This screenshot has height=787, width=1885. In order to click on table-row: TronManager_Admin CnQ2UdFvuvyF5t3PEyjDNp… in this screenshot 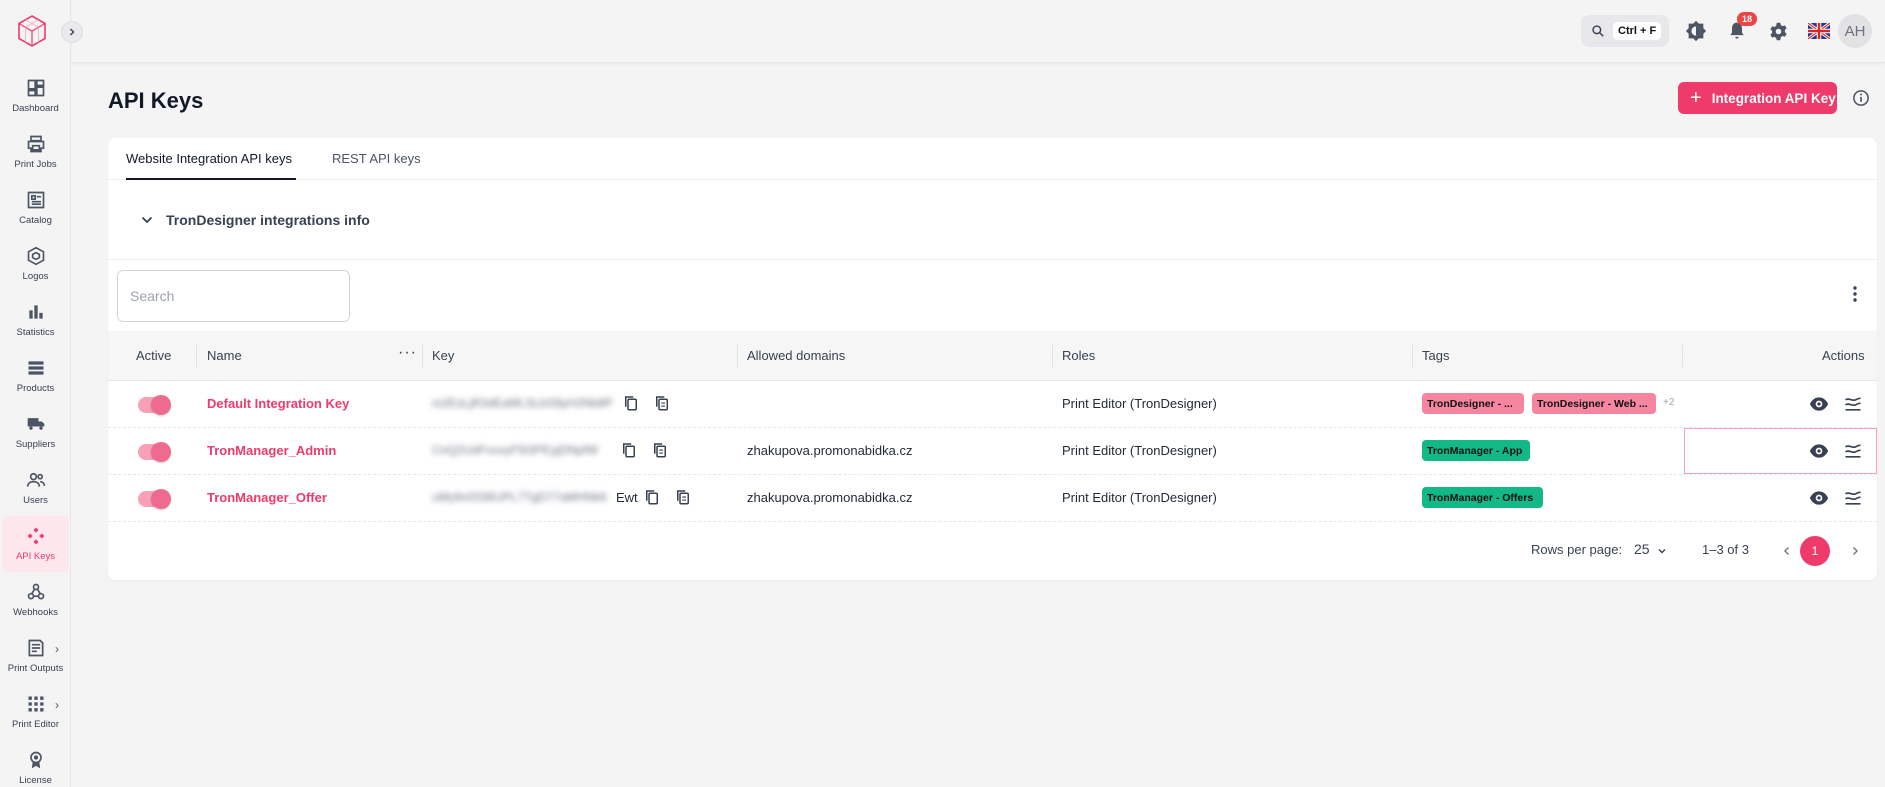, I will do `click(992, 451)`.